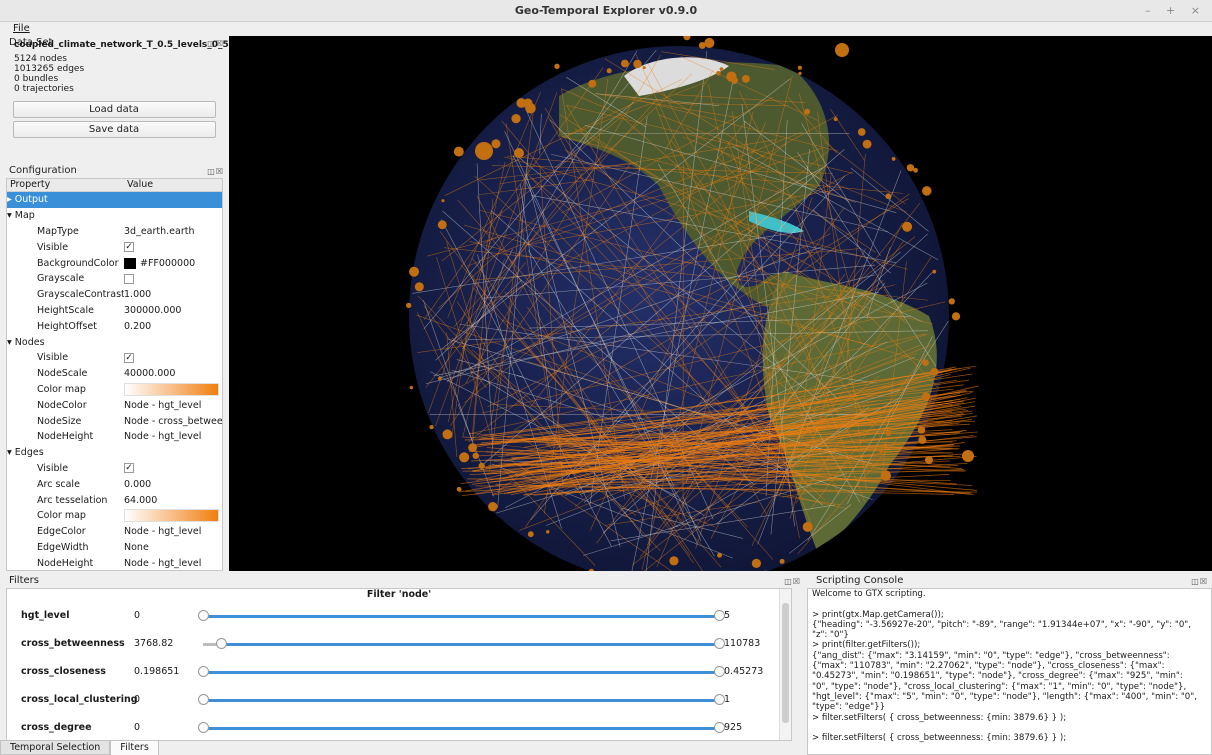 Image resolution: width=1212 pixels, height=755 pixels. I want to click on property-row: HeightOffset 0.200, so click(114, 326).